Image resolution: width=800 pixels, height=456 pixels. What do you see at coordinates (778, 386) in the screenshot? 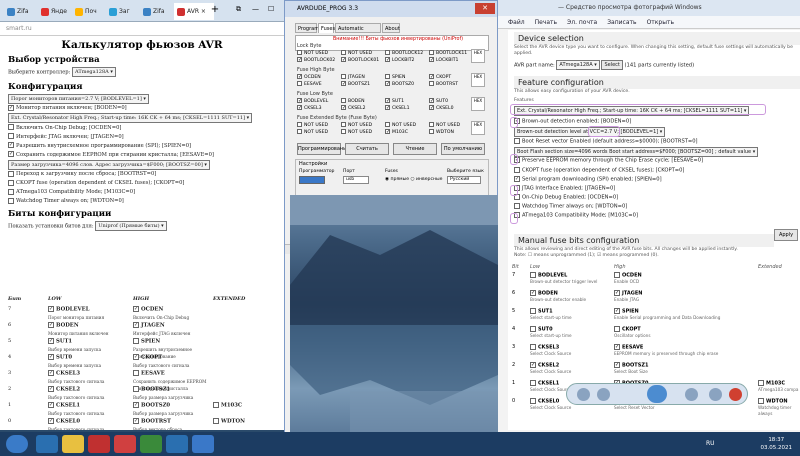
I see `manual-bit-cell: M103C ATmega103 compa` at bounding box center [778, 386].